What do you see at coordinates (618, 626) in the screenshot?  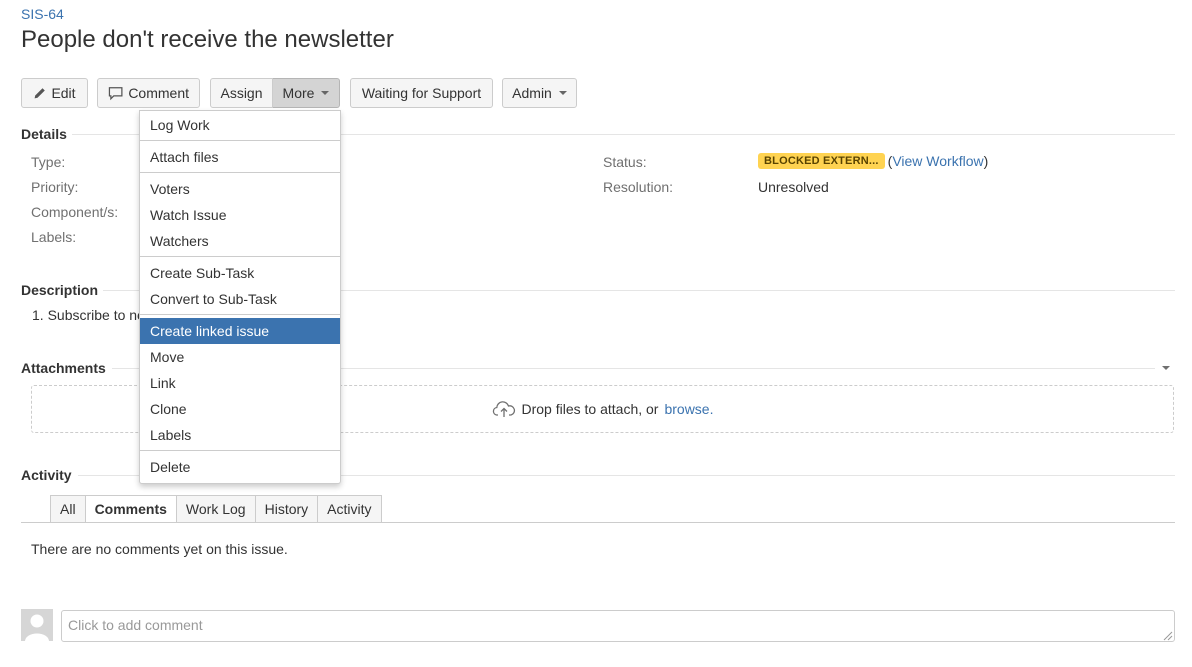 I see `add-comment-input` at bounding box center [618, 626].